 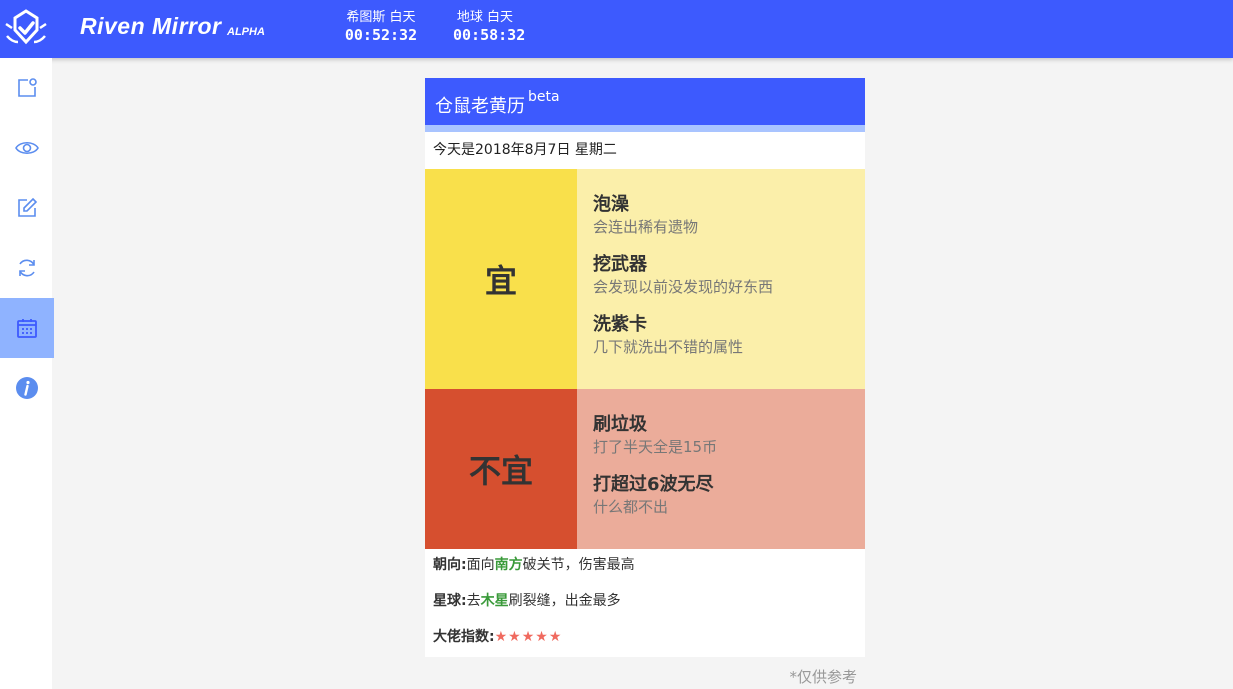 What do you see at coordinates (645, 565) in the screenshot?
I see `direction-row: 朝向:面向南方破关节，伤害最高` at bounding box center [645, 565].